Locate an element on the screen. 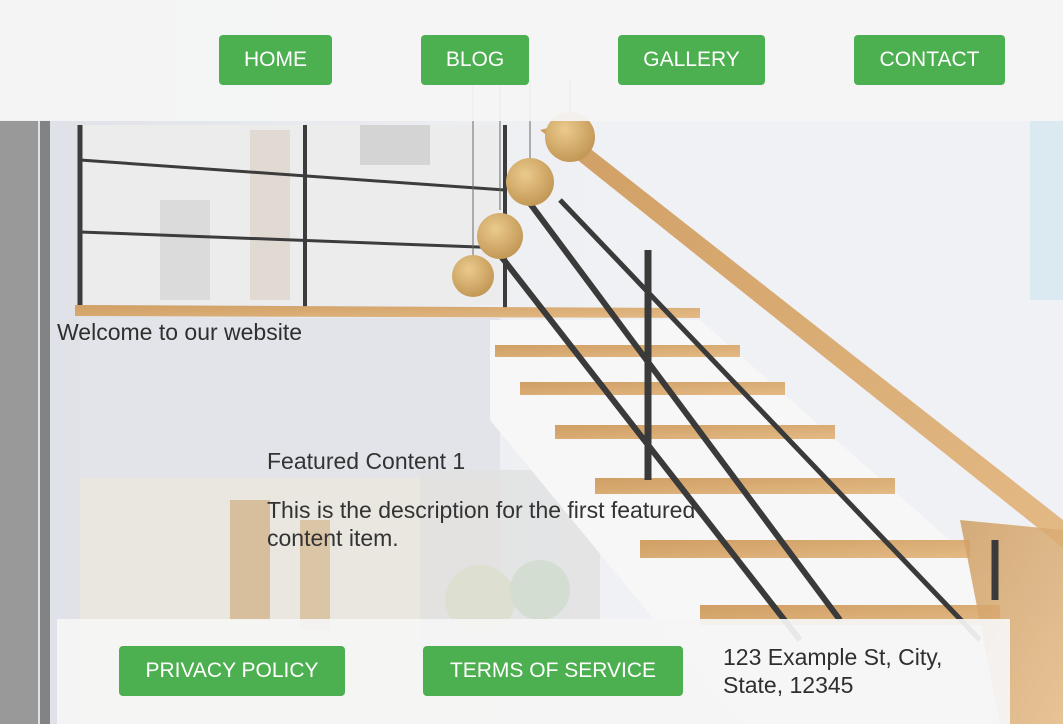  featured-content-title: Featured Content 1 is located at coordinates (366, 461).